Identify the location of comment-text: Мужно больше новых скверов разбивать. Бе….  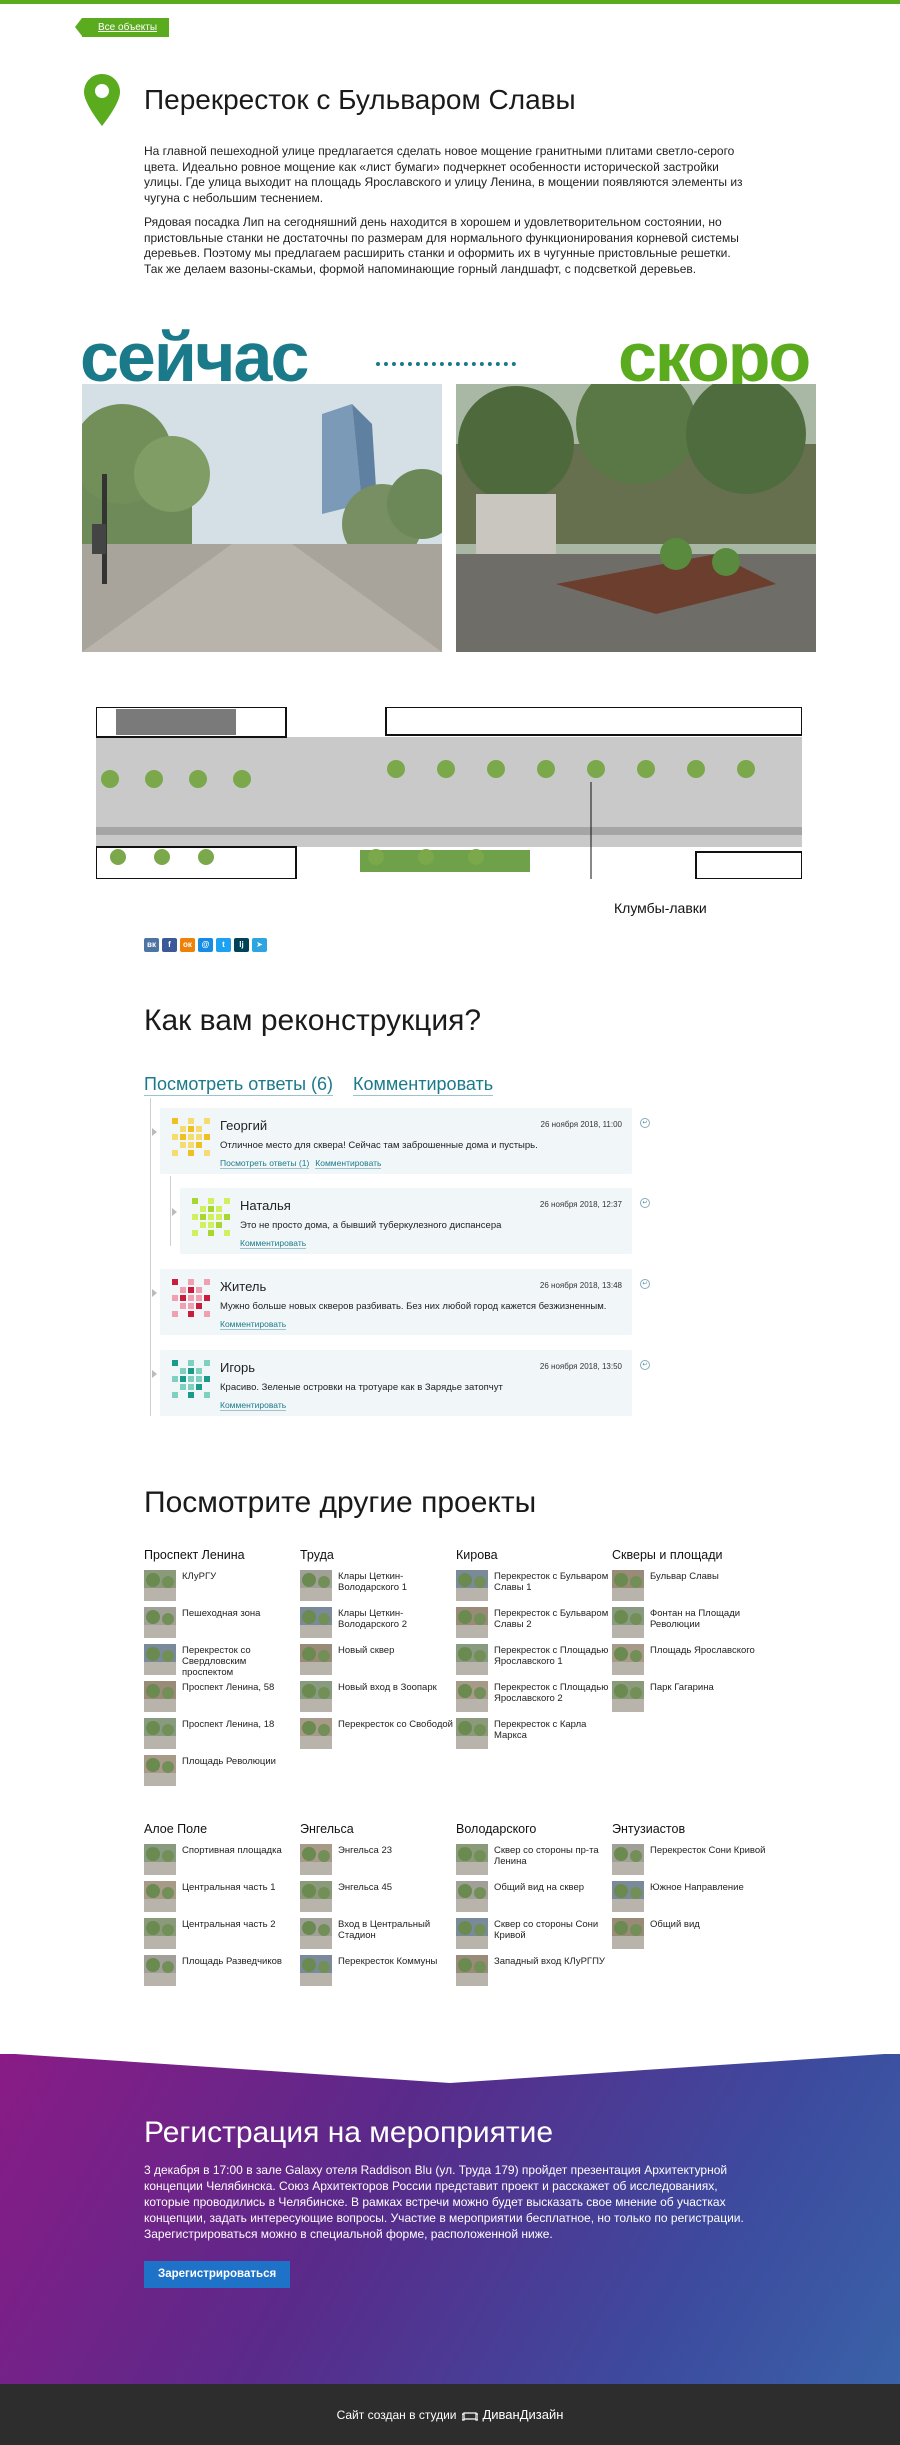
(413, 1306).